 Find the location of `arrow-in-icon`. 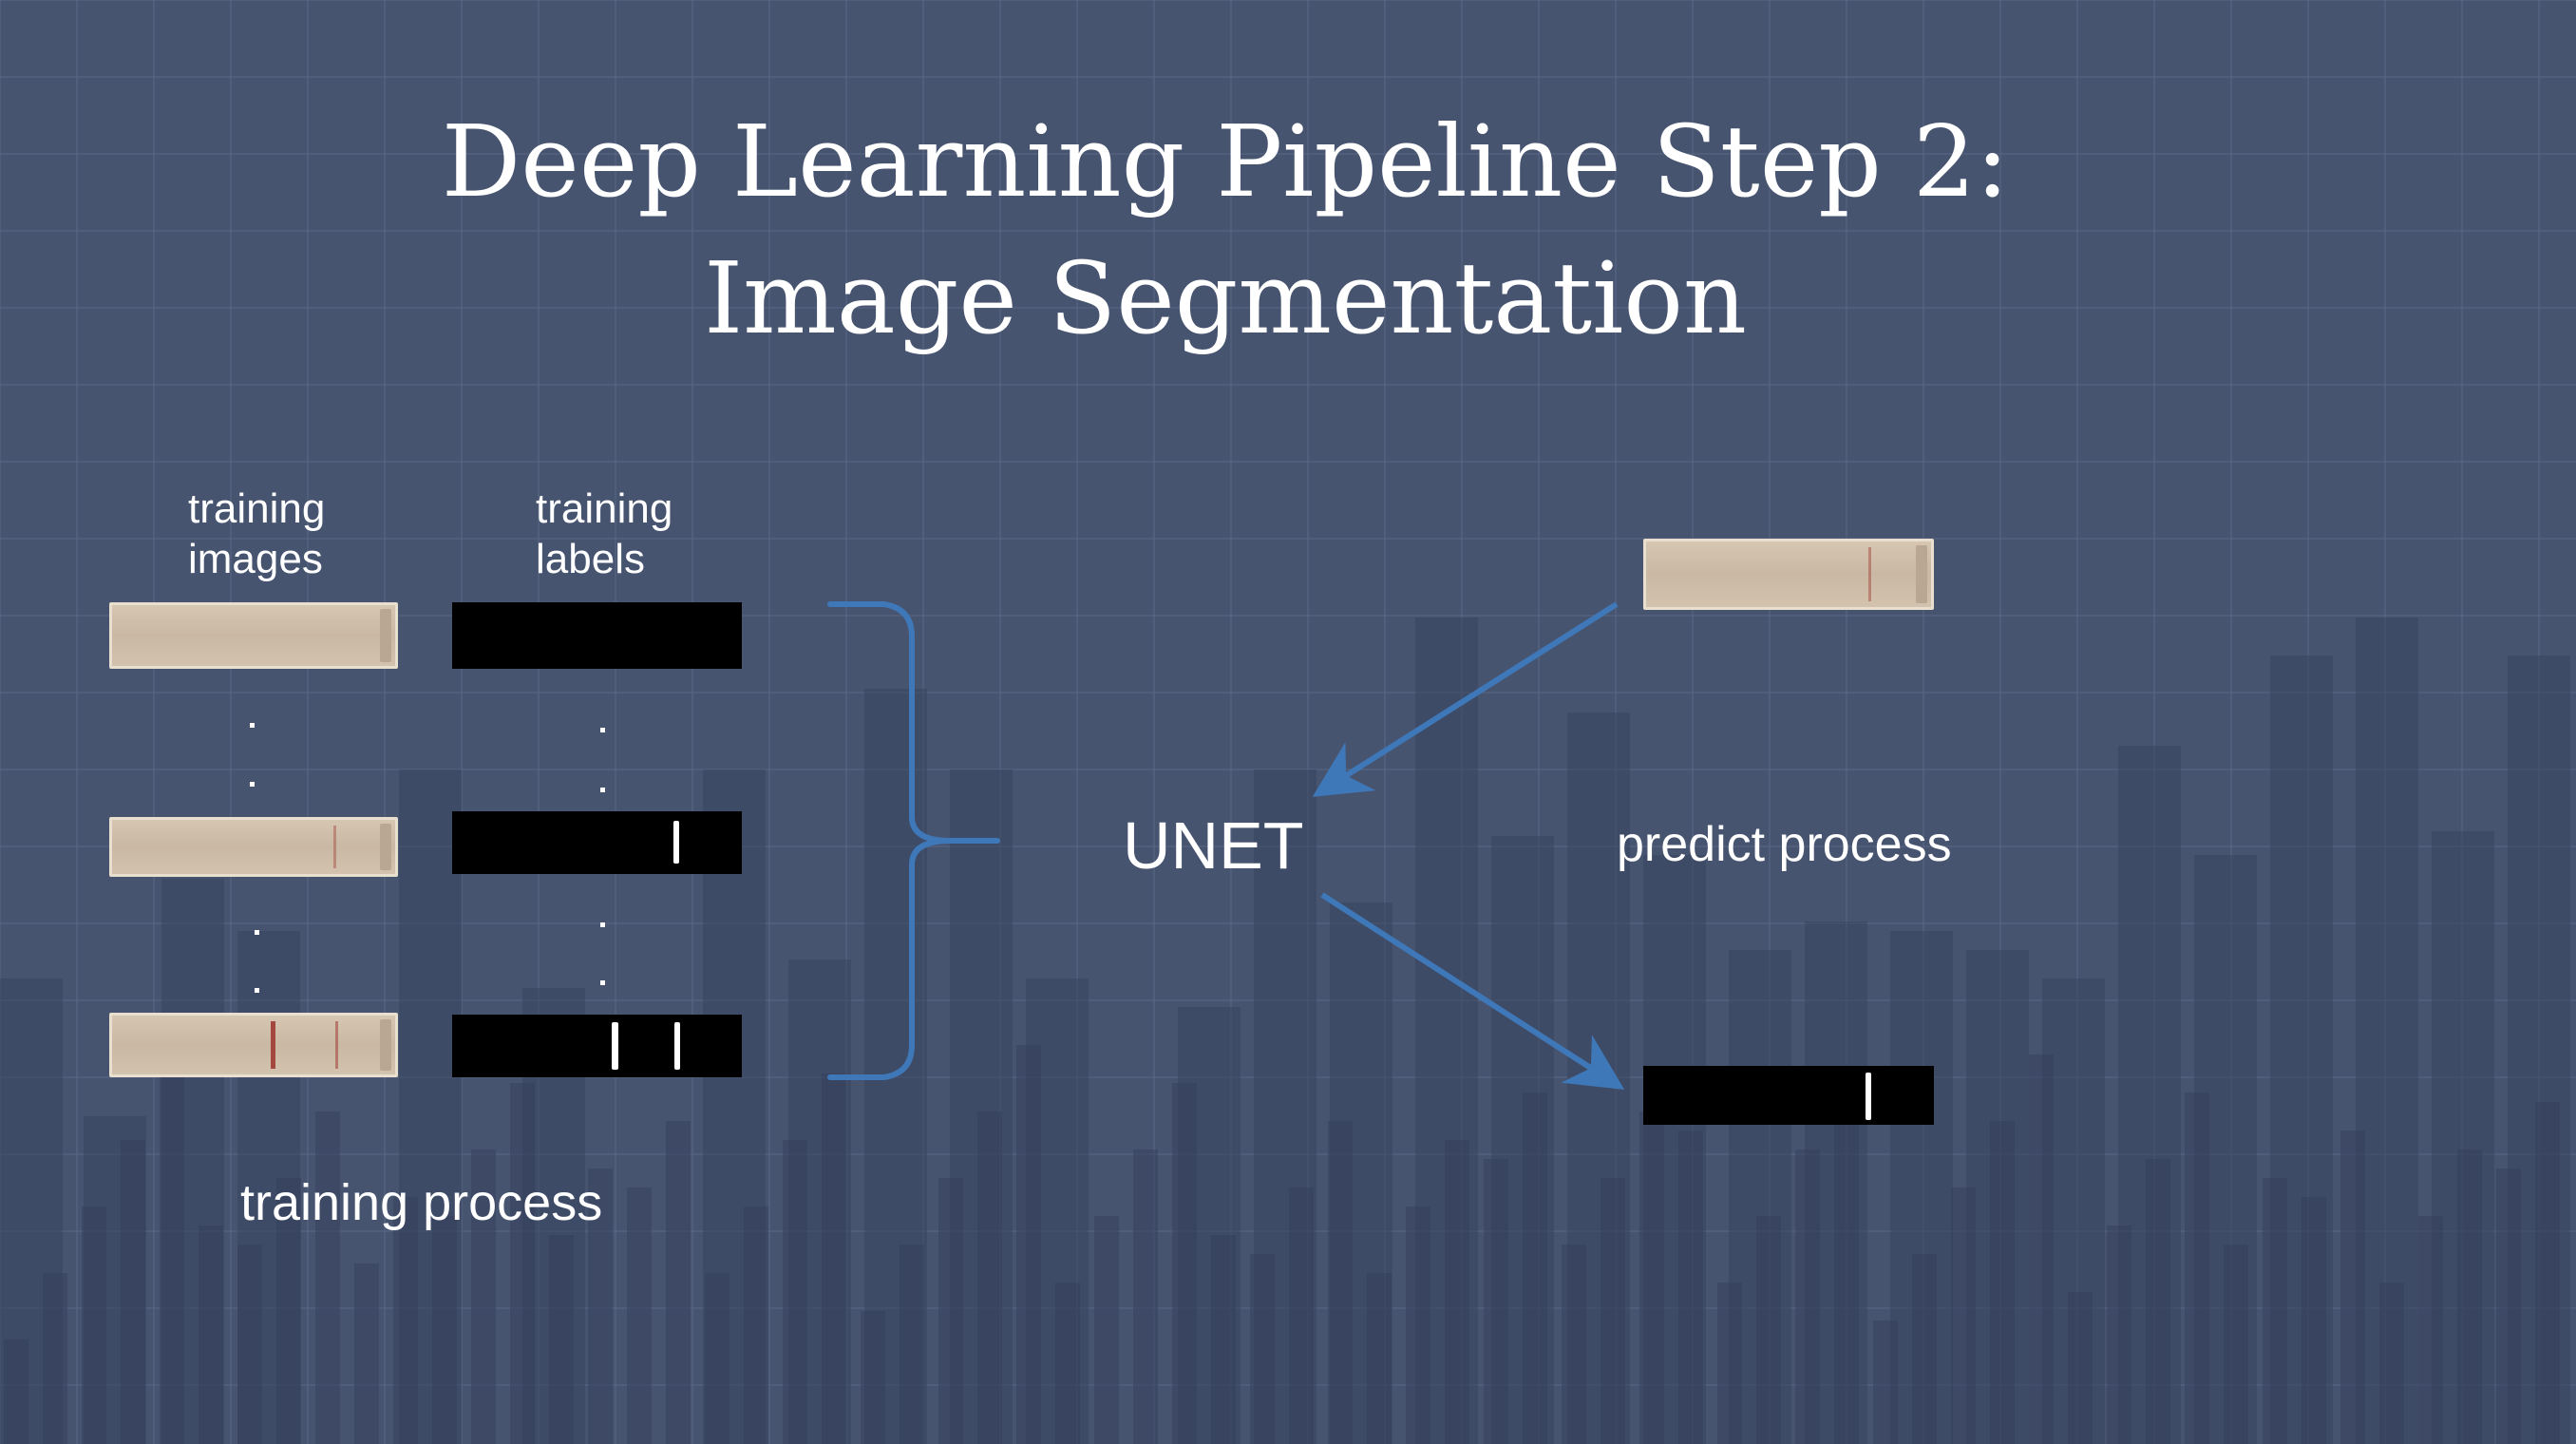

arrow-in-icon is located at coordinates (1465, 699).